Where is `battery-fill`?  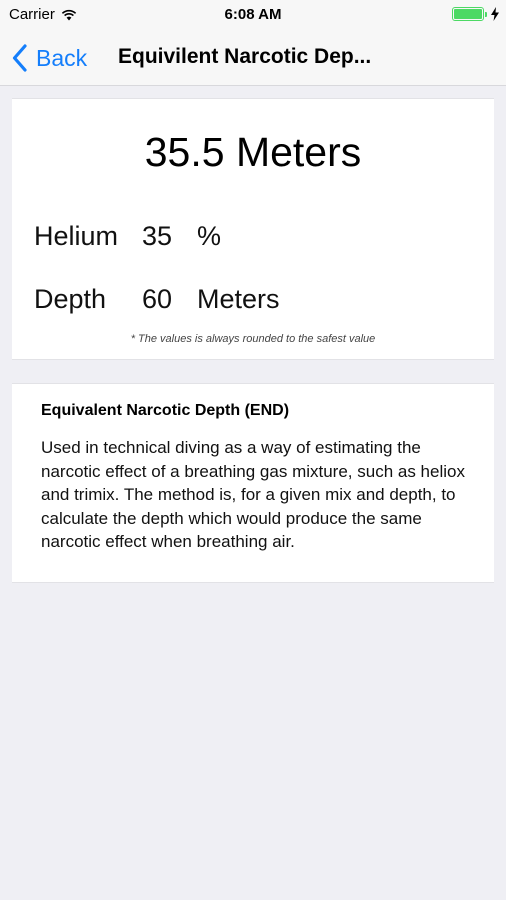 battery-fill is located at coordinates (468, 14).